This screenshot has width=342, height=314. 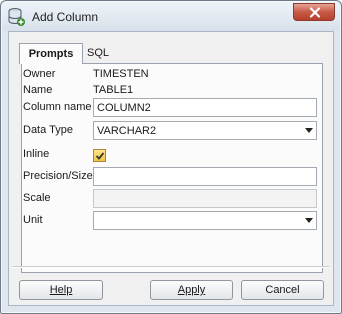 What do you see at coordinates (127, 131) in the screenshot?
I see `data-type-value: VARCHAR2` at bounding box center [127, 131].